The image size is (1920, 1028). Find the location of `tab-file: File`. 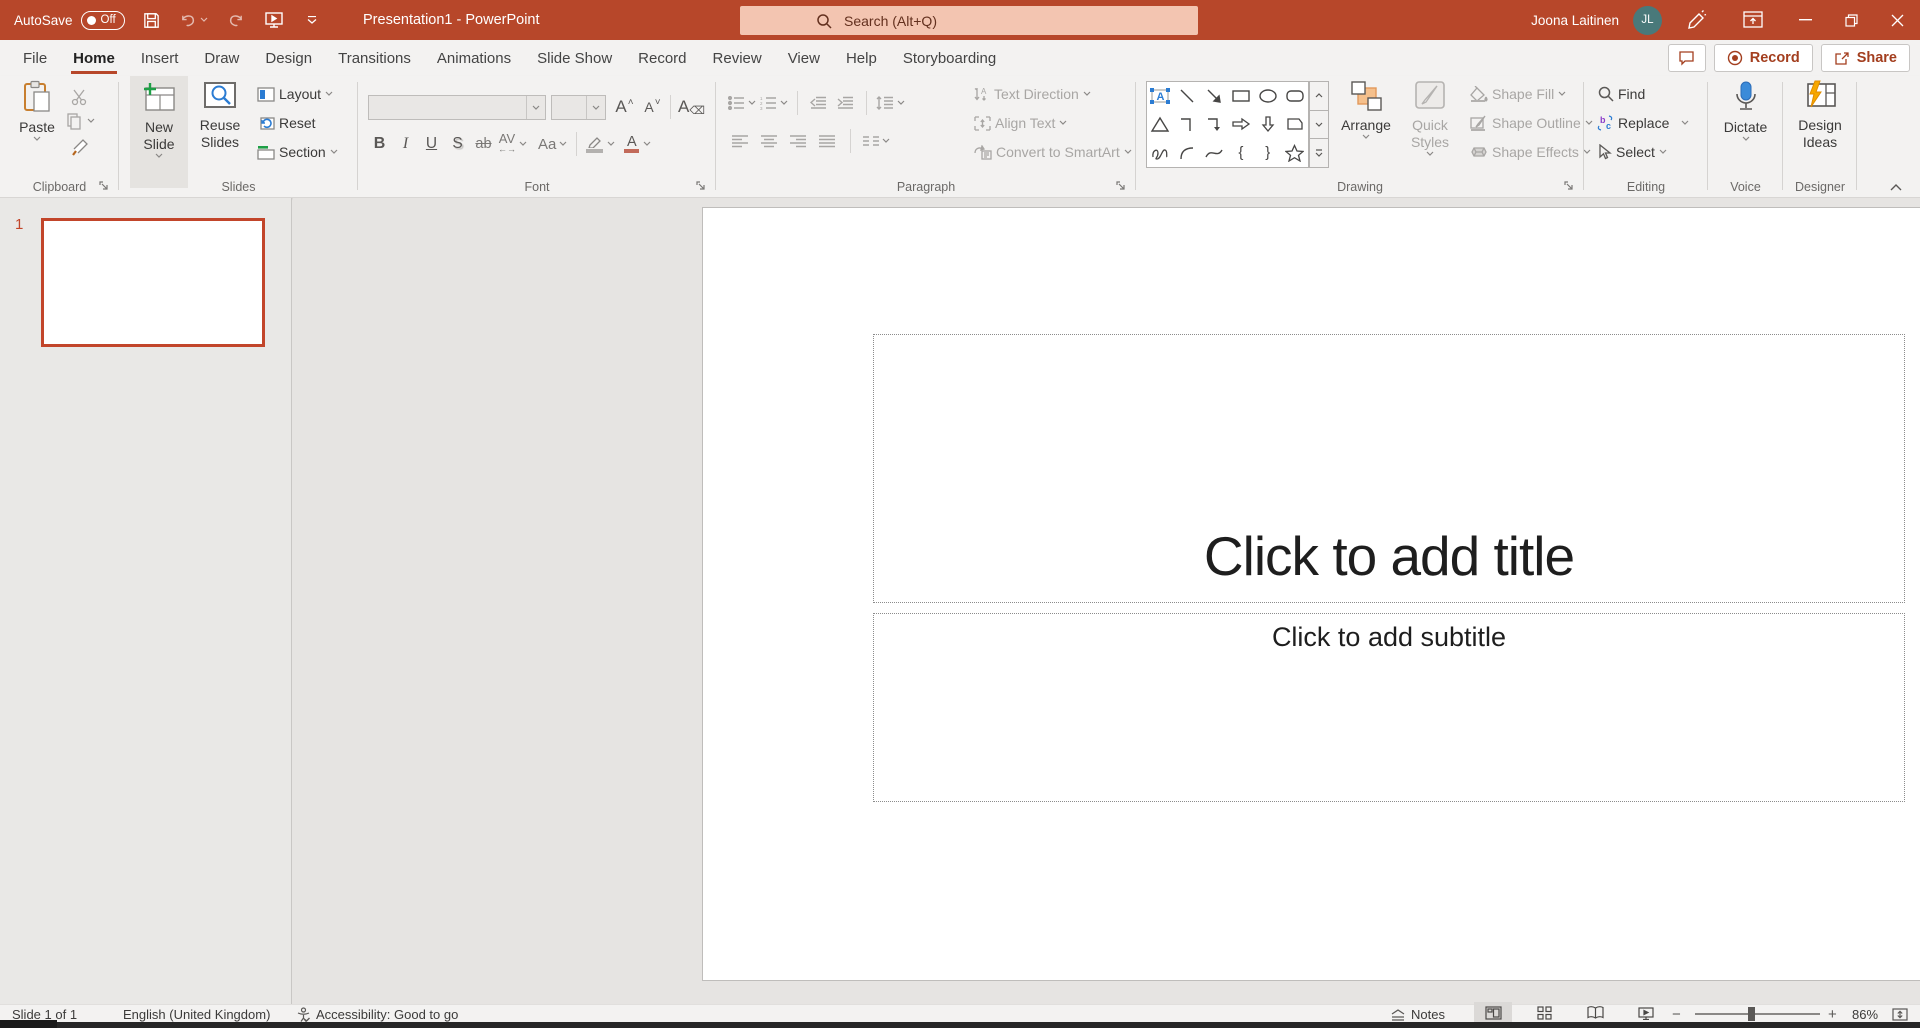

tab-file: File is located at coordinates (35, 58).